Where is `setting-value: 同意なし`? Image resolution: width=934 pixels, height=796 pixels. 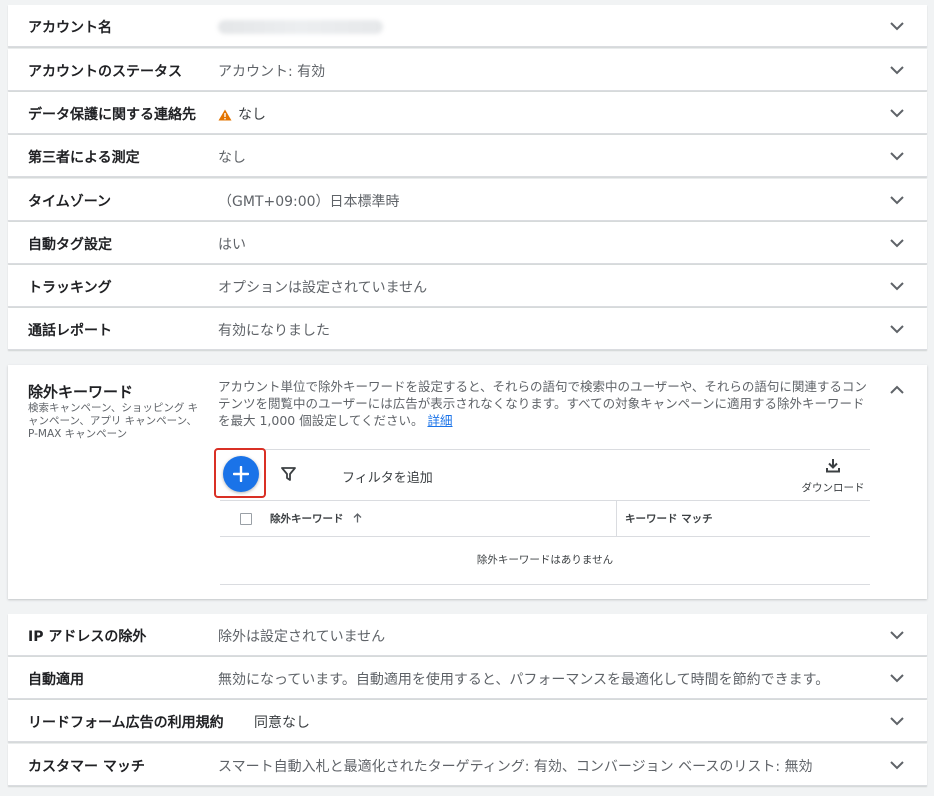
setting-value: 同意なし is located at coordinates (282, 723).